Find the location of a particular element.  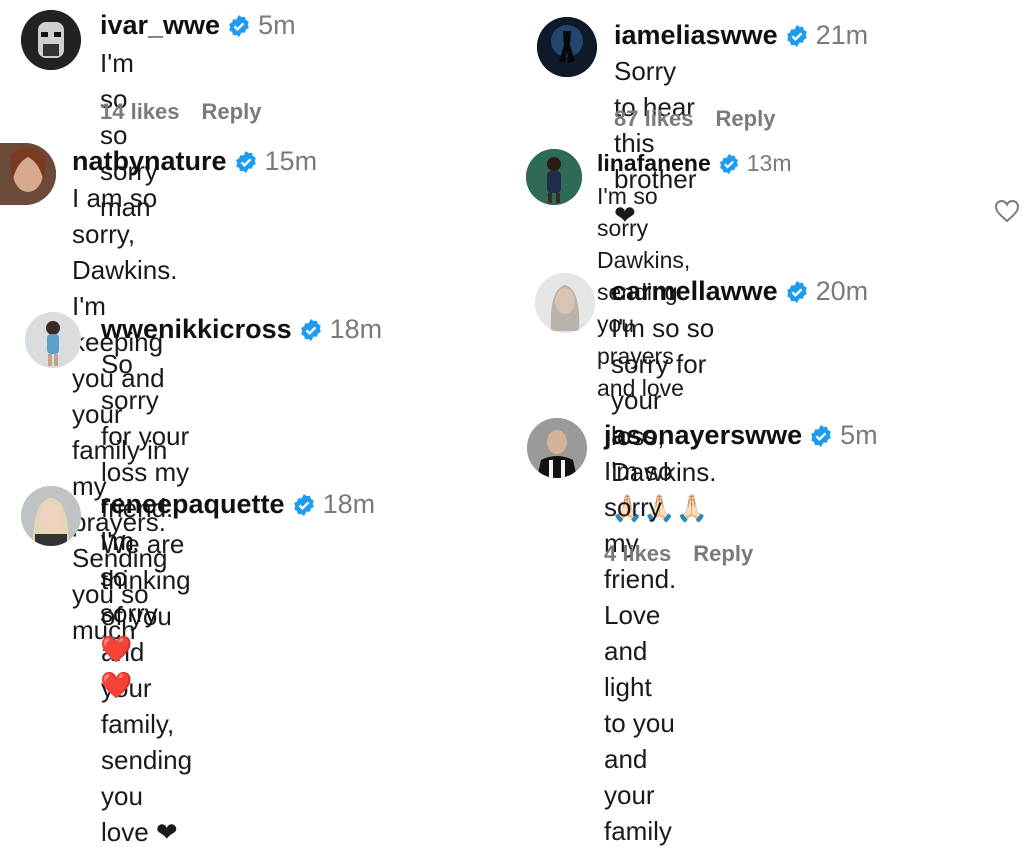

comment-actions: 87 likes Reply is located at coordinates (694, 119).